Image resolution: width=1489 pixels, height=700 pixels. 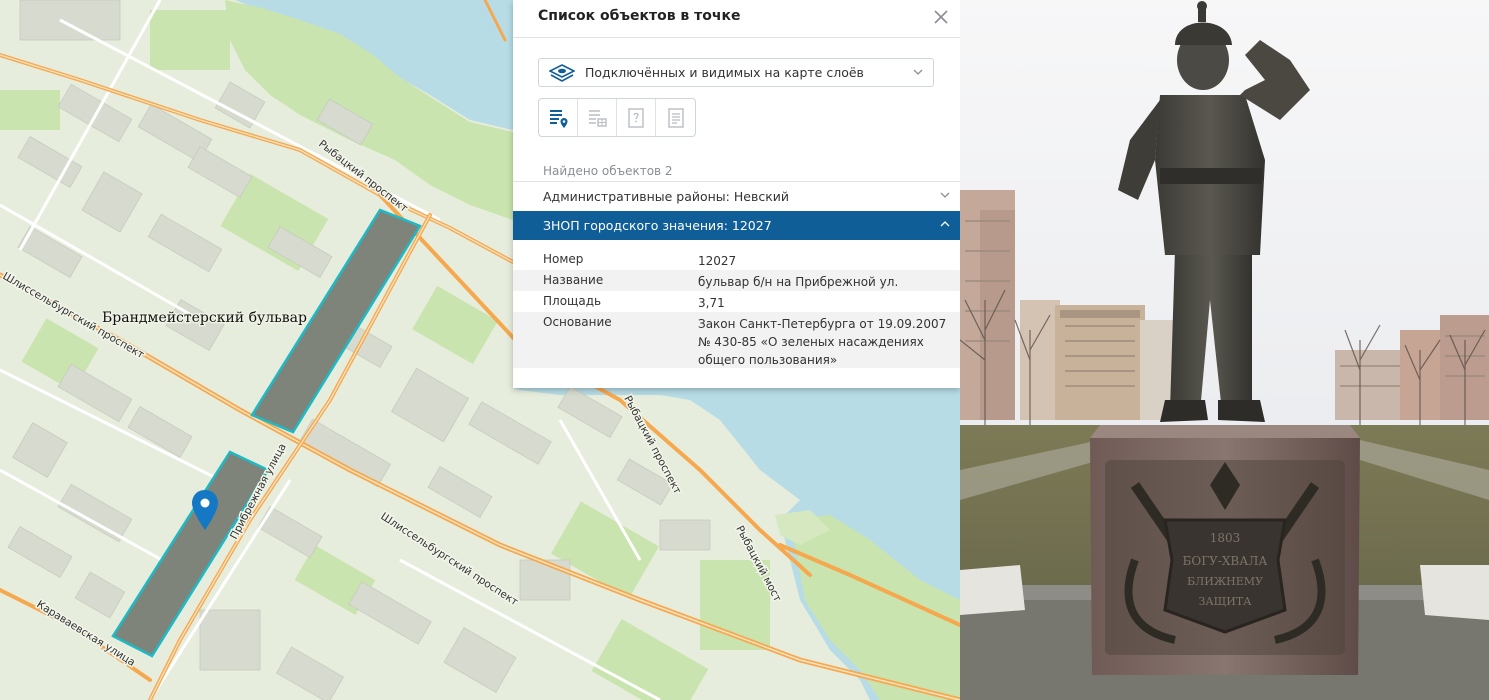 I want to click on list-location-icon, so click(x=559, y=118).